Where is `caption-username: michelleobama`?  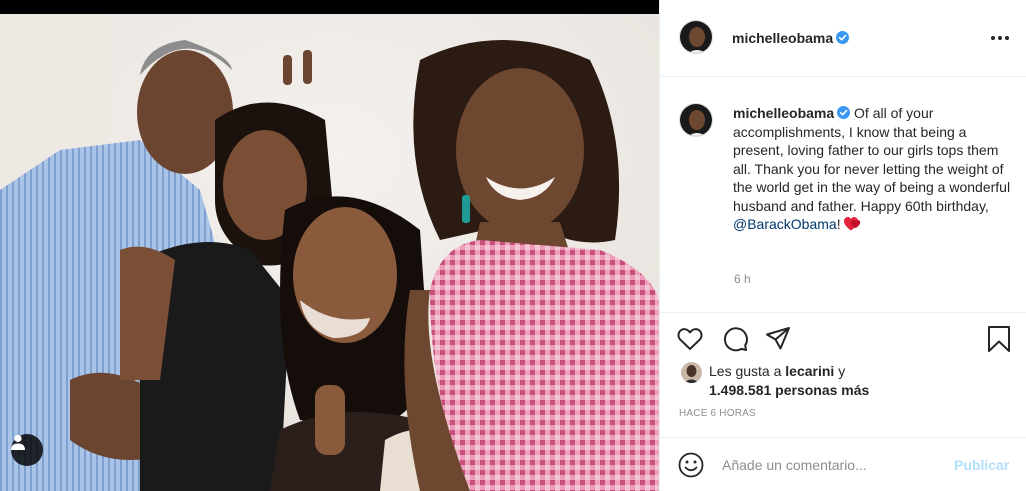 caption-username: michelleobama is located at coordinates (783, 113).